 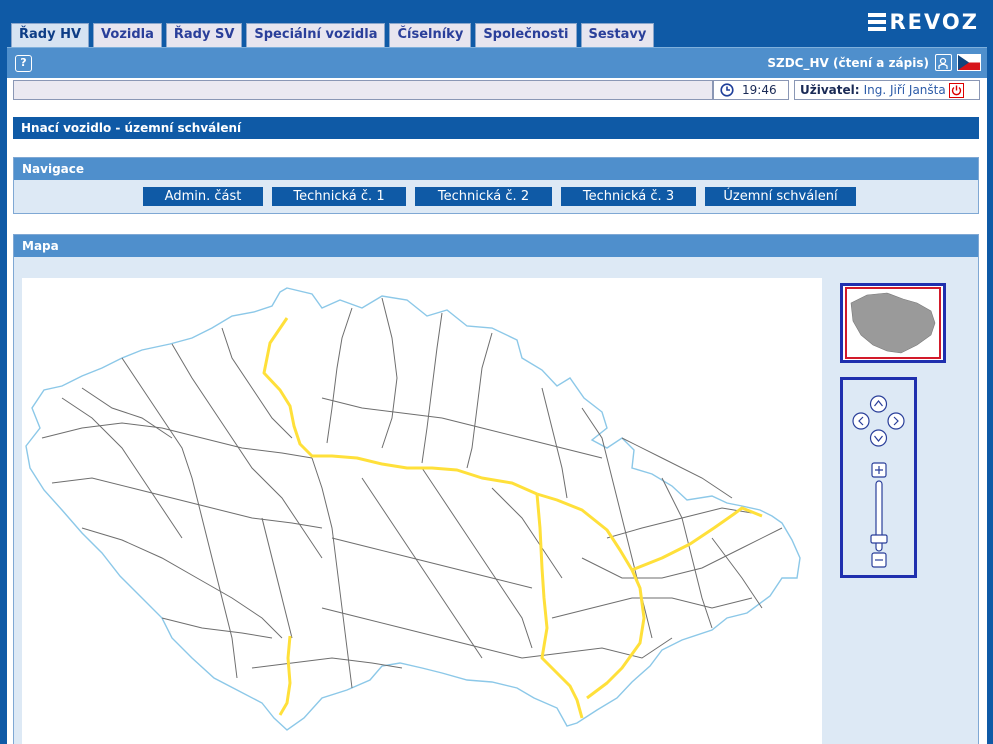 What do you see at coordinates (316, 35) in the screenshot?
I see `tab-specialni-vozidla: Speciální vozidla` at bounding box center [316, 35].